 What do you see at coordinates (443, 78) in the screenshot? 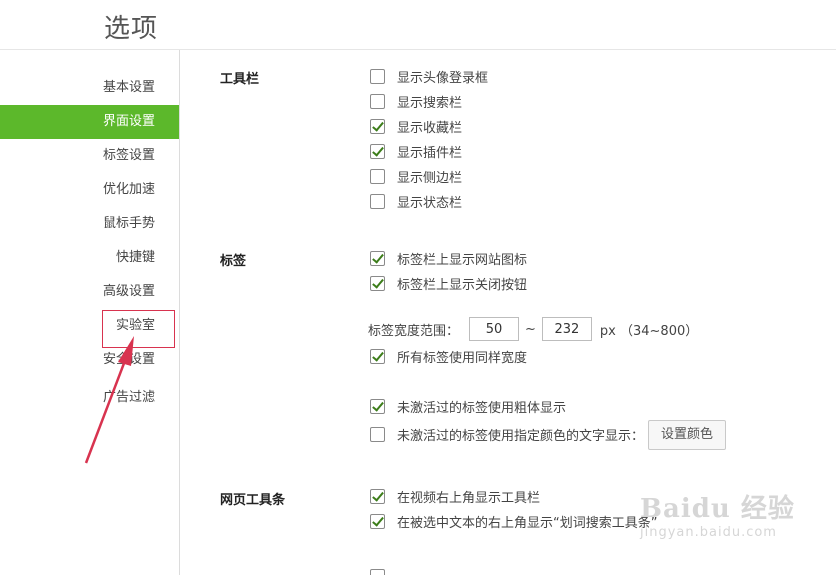
I see `option-label: 显示头像登录框` at bounding box center [443, 78].